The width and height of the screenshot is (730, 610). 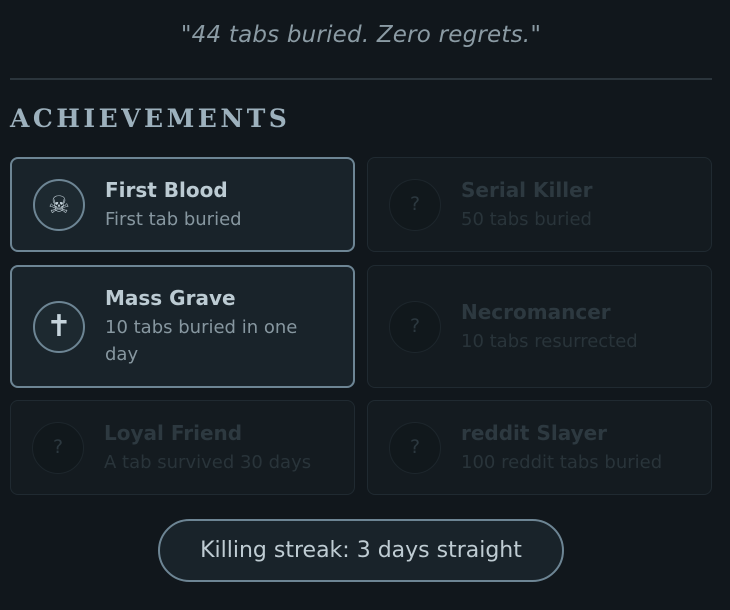 I want to click on achievement-description: 10 tabs buried in one day, so click(x=201, y=341).